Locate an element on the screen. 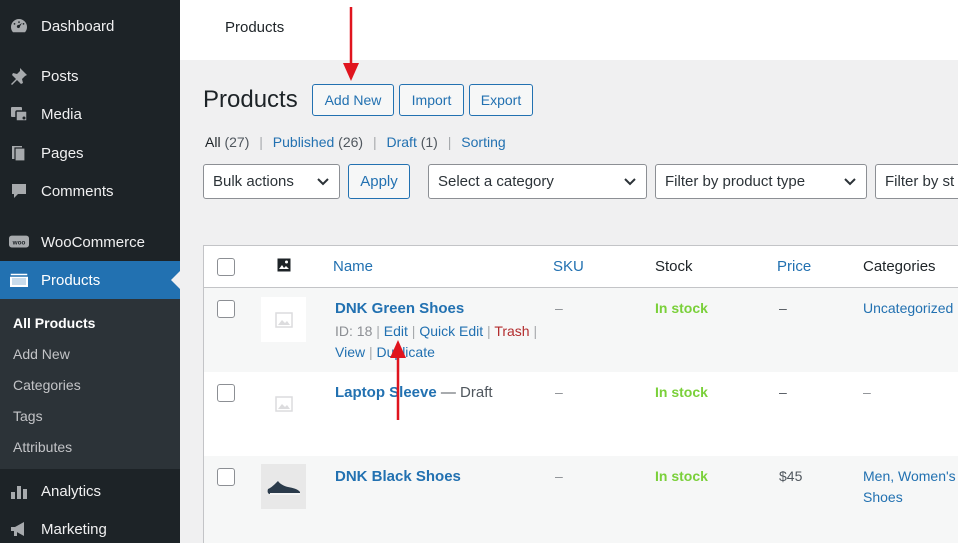  menu-products: Products is located at coordinates (90, 280).